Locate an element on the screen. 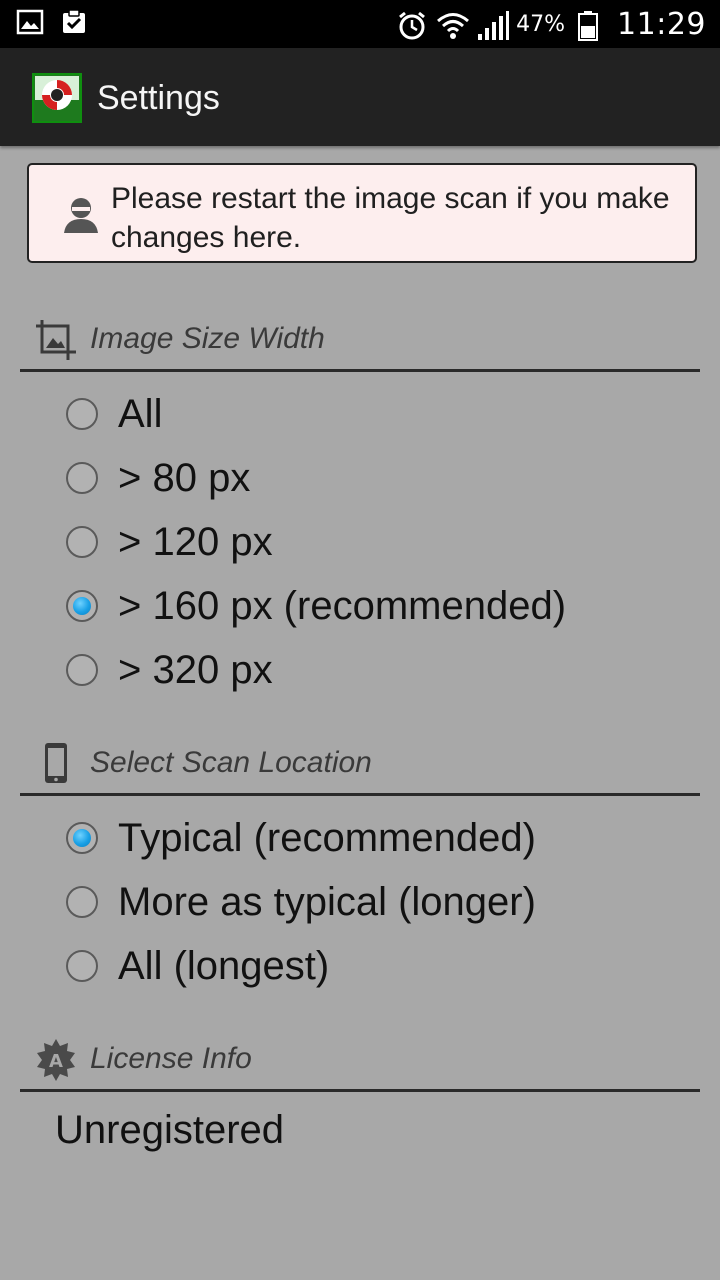  radio-option-more-typical: More as typical (longer) is located at coordinates (376, 902).